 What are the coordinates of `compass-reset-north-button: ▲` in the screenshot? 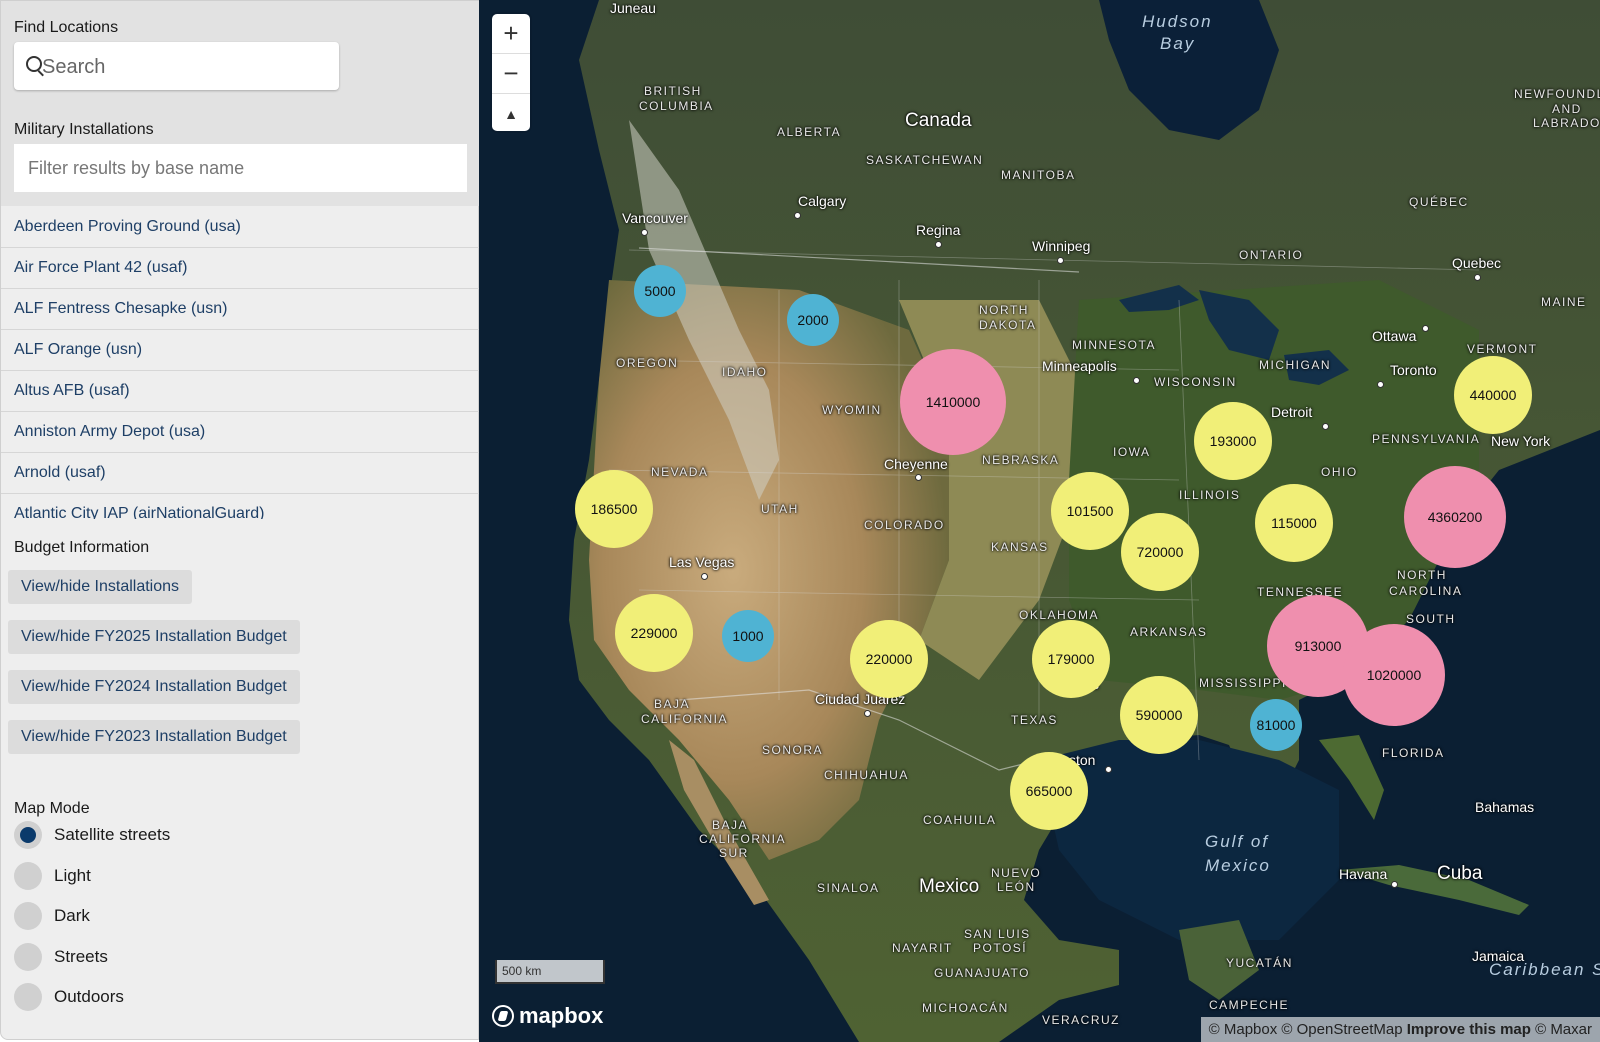 It's located at (511, 113).